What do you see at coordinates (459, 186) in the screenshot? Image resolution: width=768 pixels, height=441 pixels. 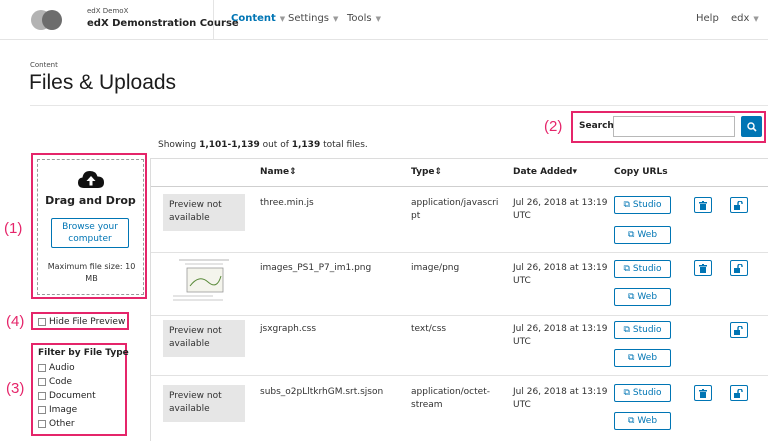 I see `table-header-divider` at bounding box center [459, 186].